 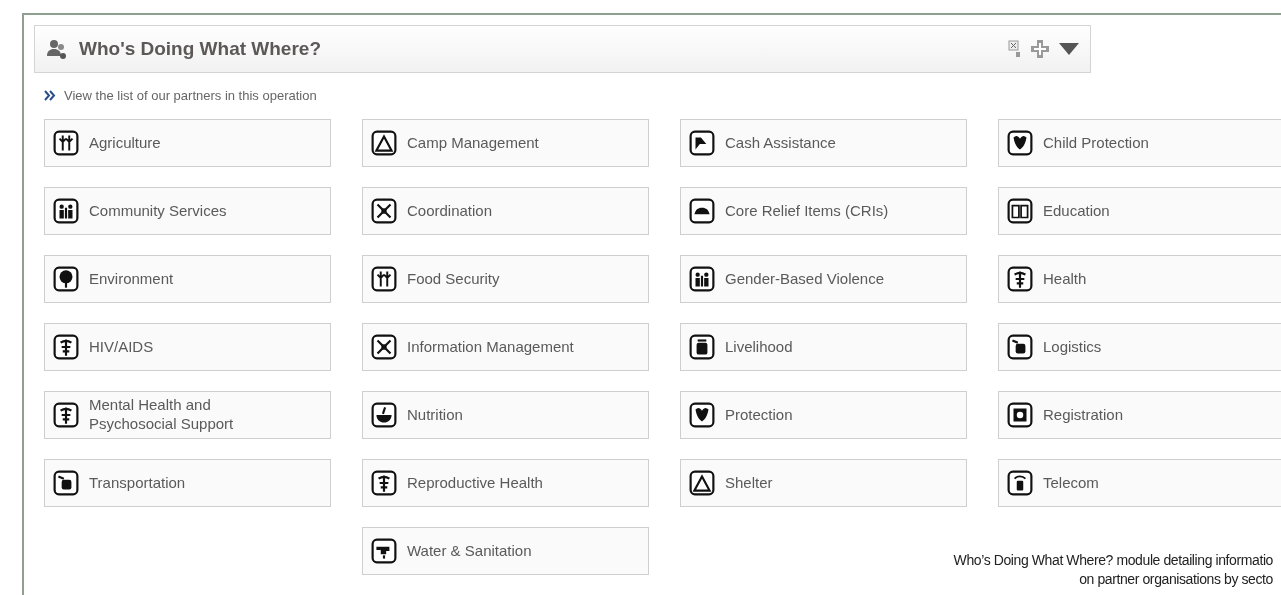 What do you see at coordinates (505, 347) in the screenshot?
I see `sector-button: Information Management` at bounding box center [505, 347].